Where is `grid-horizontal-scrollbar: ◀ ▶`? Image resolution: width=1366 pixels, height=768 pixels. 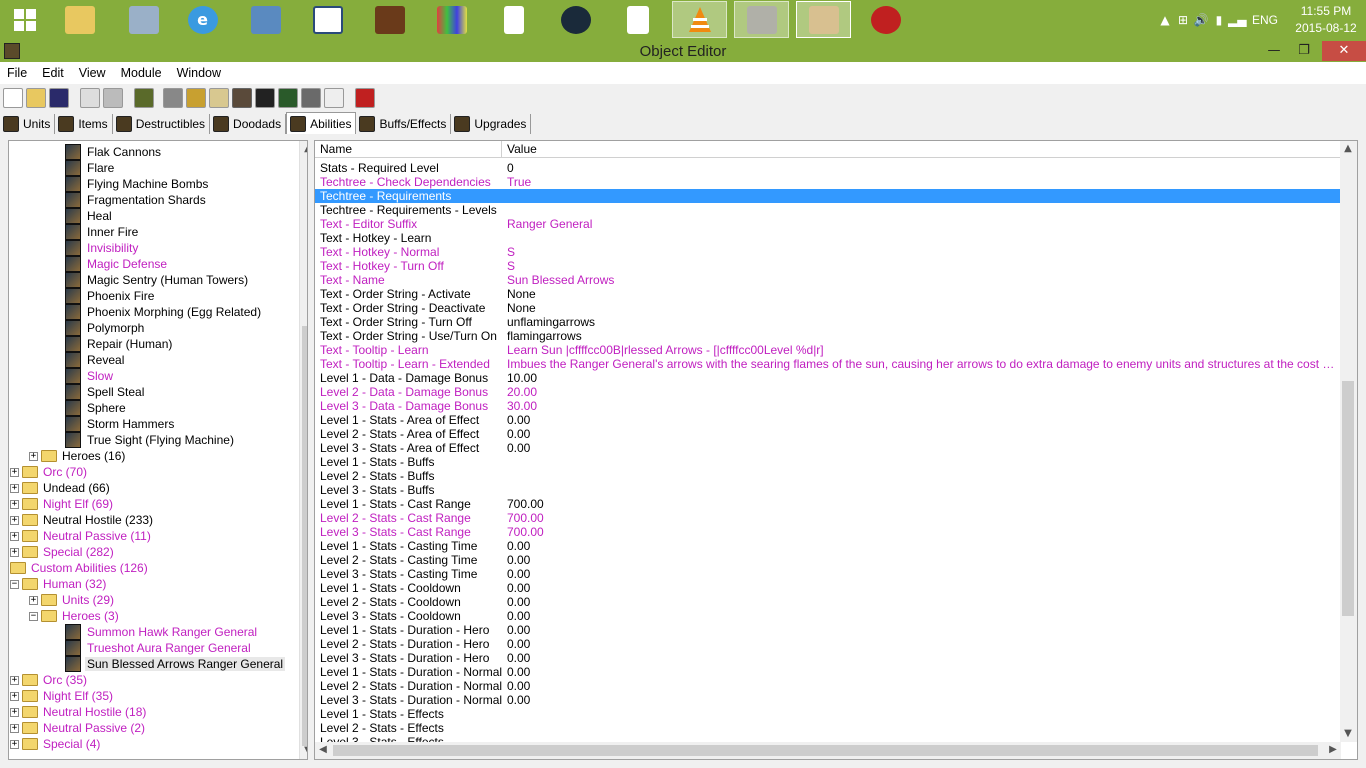 grid-horizontal-scrollbar: ◀ ▶ is located at coordinates (828, 750).